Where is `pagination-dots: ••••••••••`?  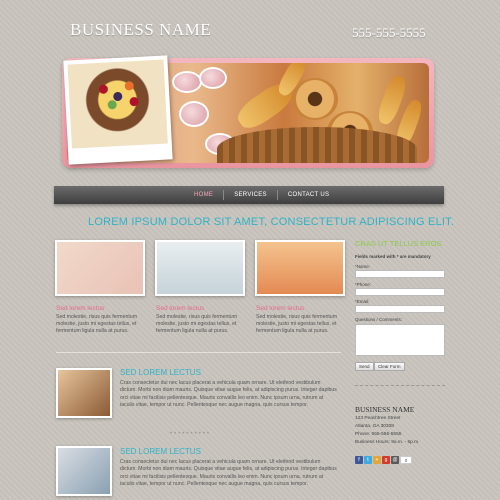
pagination-dots: •••••••••• is located at coordinates (191, 434).